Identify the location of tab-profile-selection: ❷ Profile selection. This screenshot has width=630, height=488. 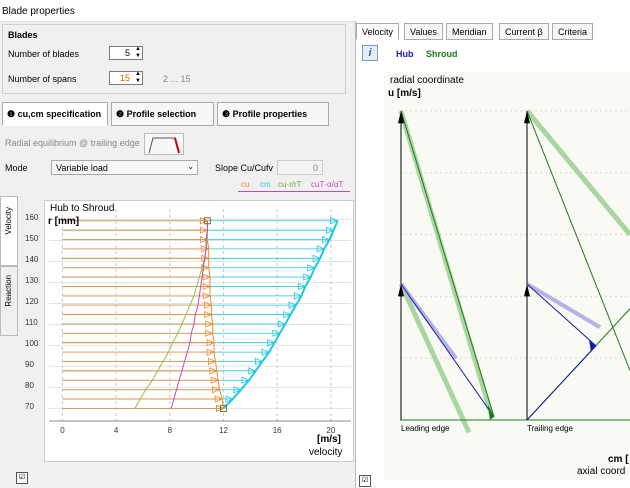
(162, 114).